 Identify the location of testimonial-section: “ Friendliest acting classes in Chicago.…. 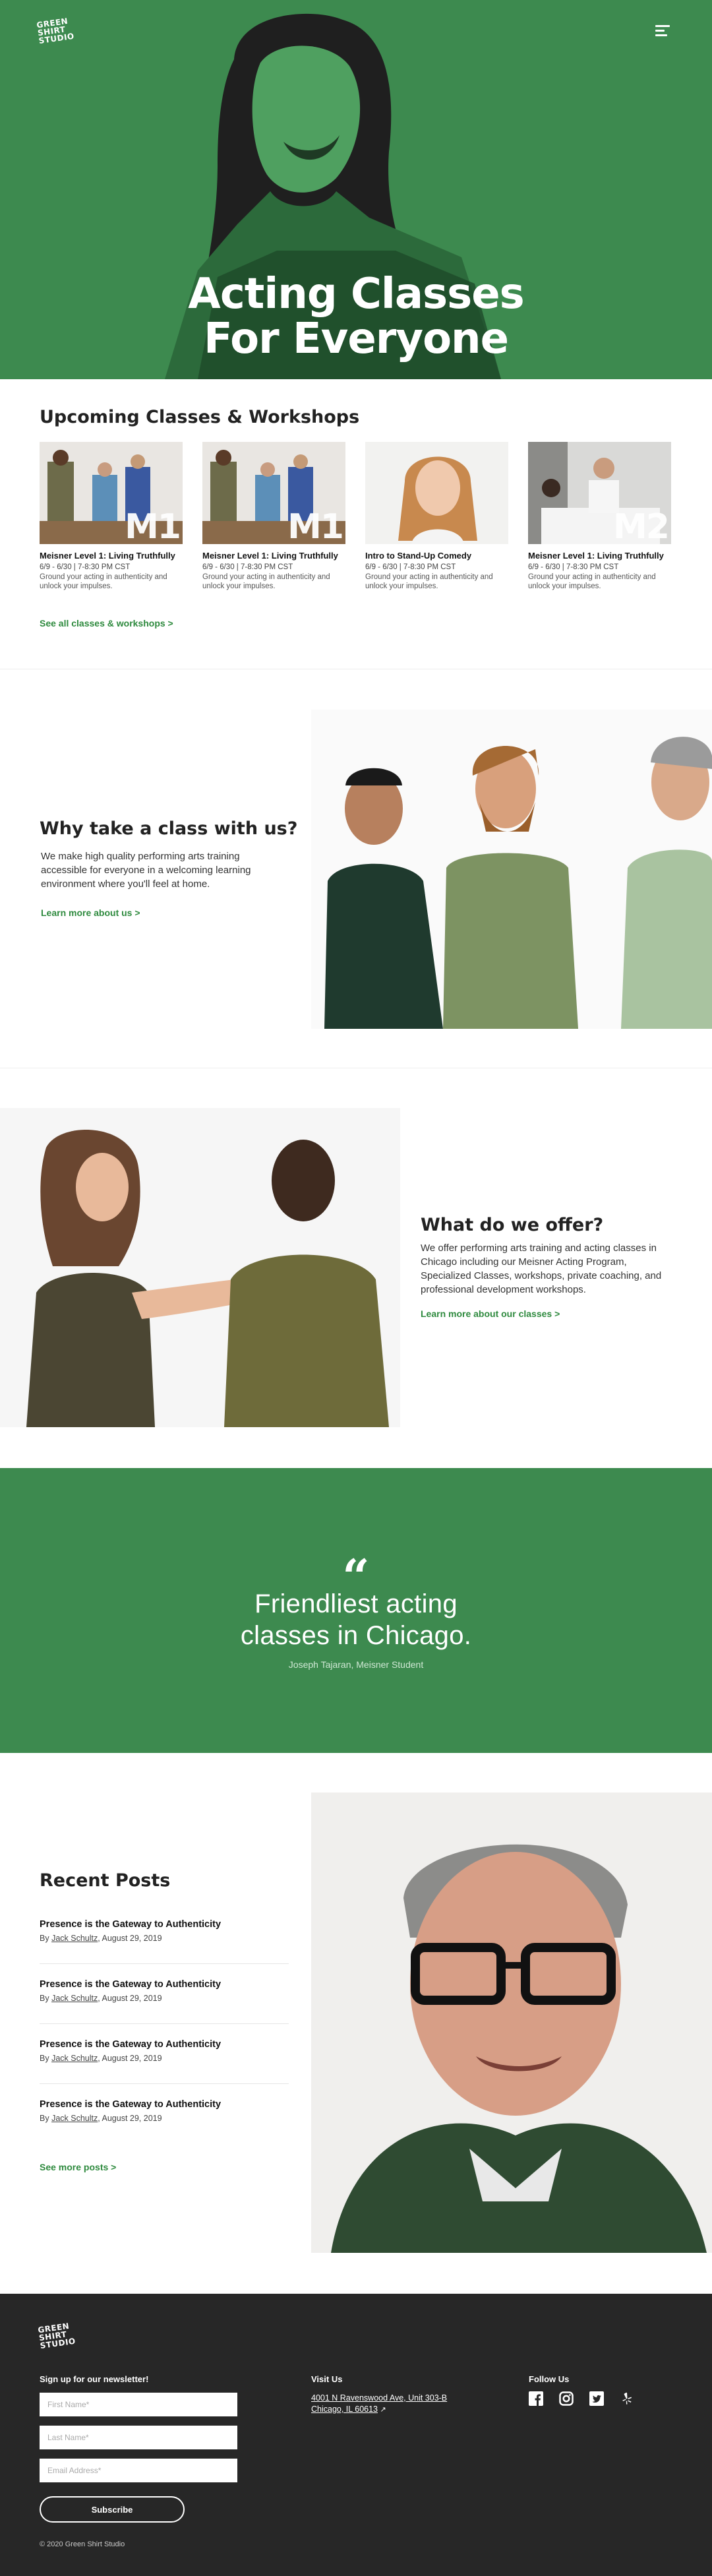
(356, 1610).